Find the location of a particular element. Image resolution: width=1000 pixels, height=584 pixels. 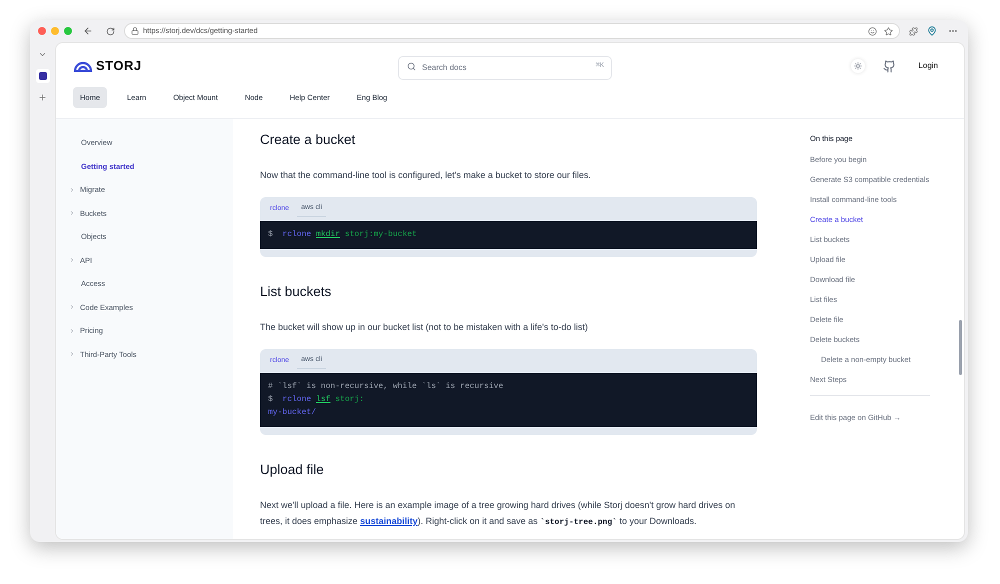

paragraph: The bucket will show up in our bucket list (not to be mistaken with a life's to-do list) is located at coordinates (424, 327).